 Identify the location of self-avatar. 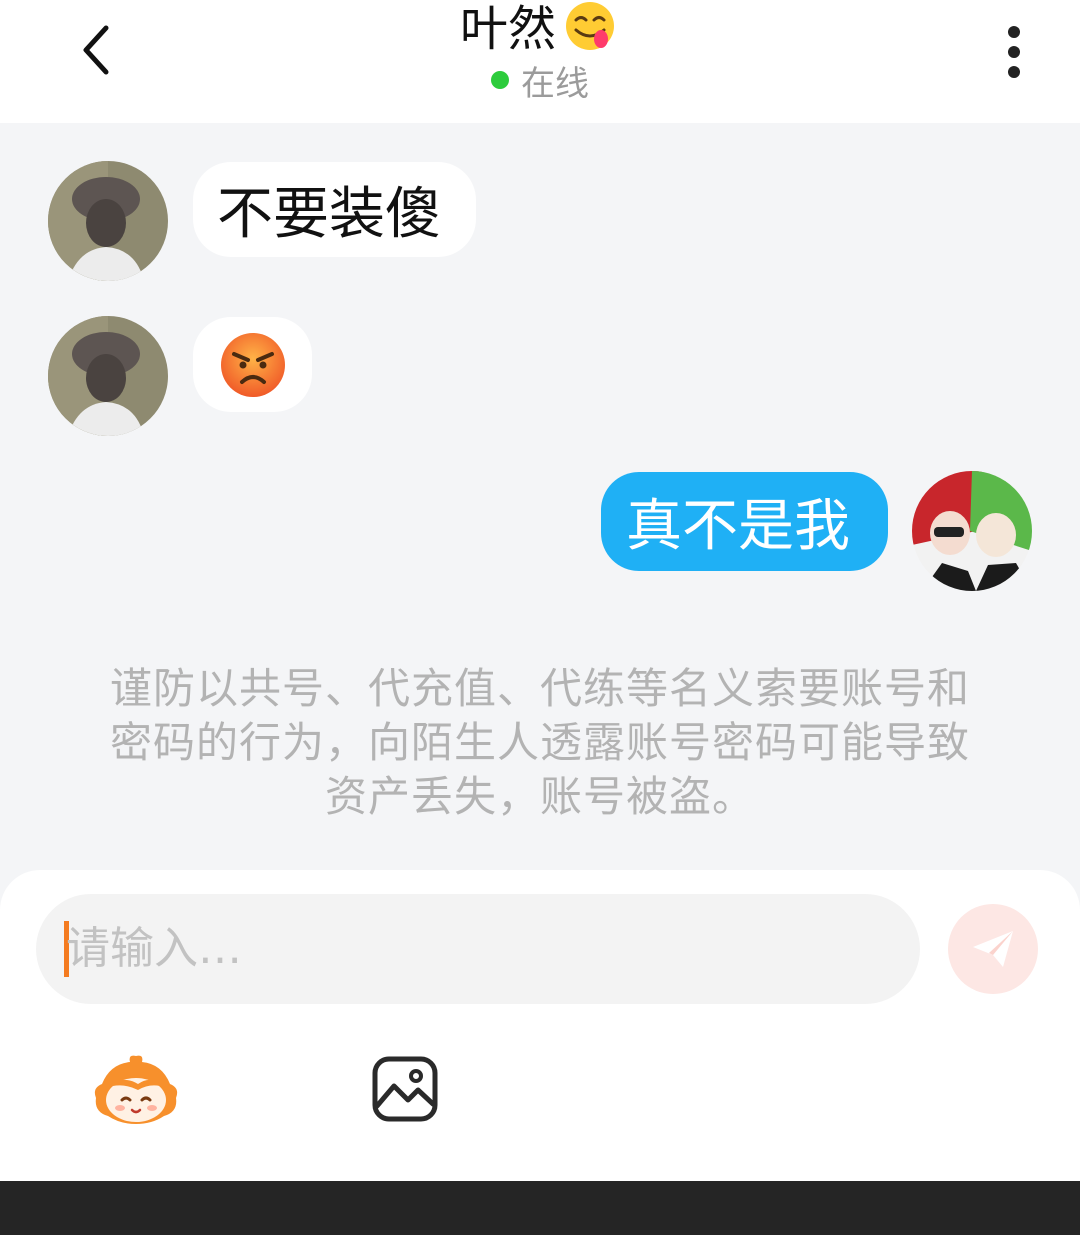
(972, 531).